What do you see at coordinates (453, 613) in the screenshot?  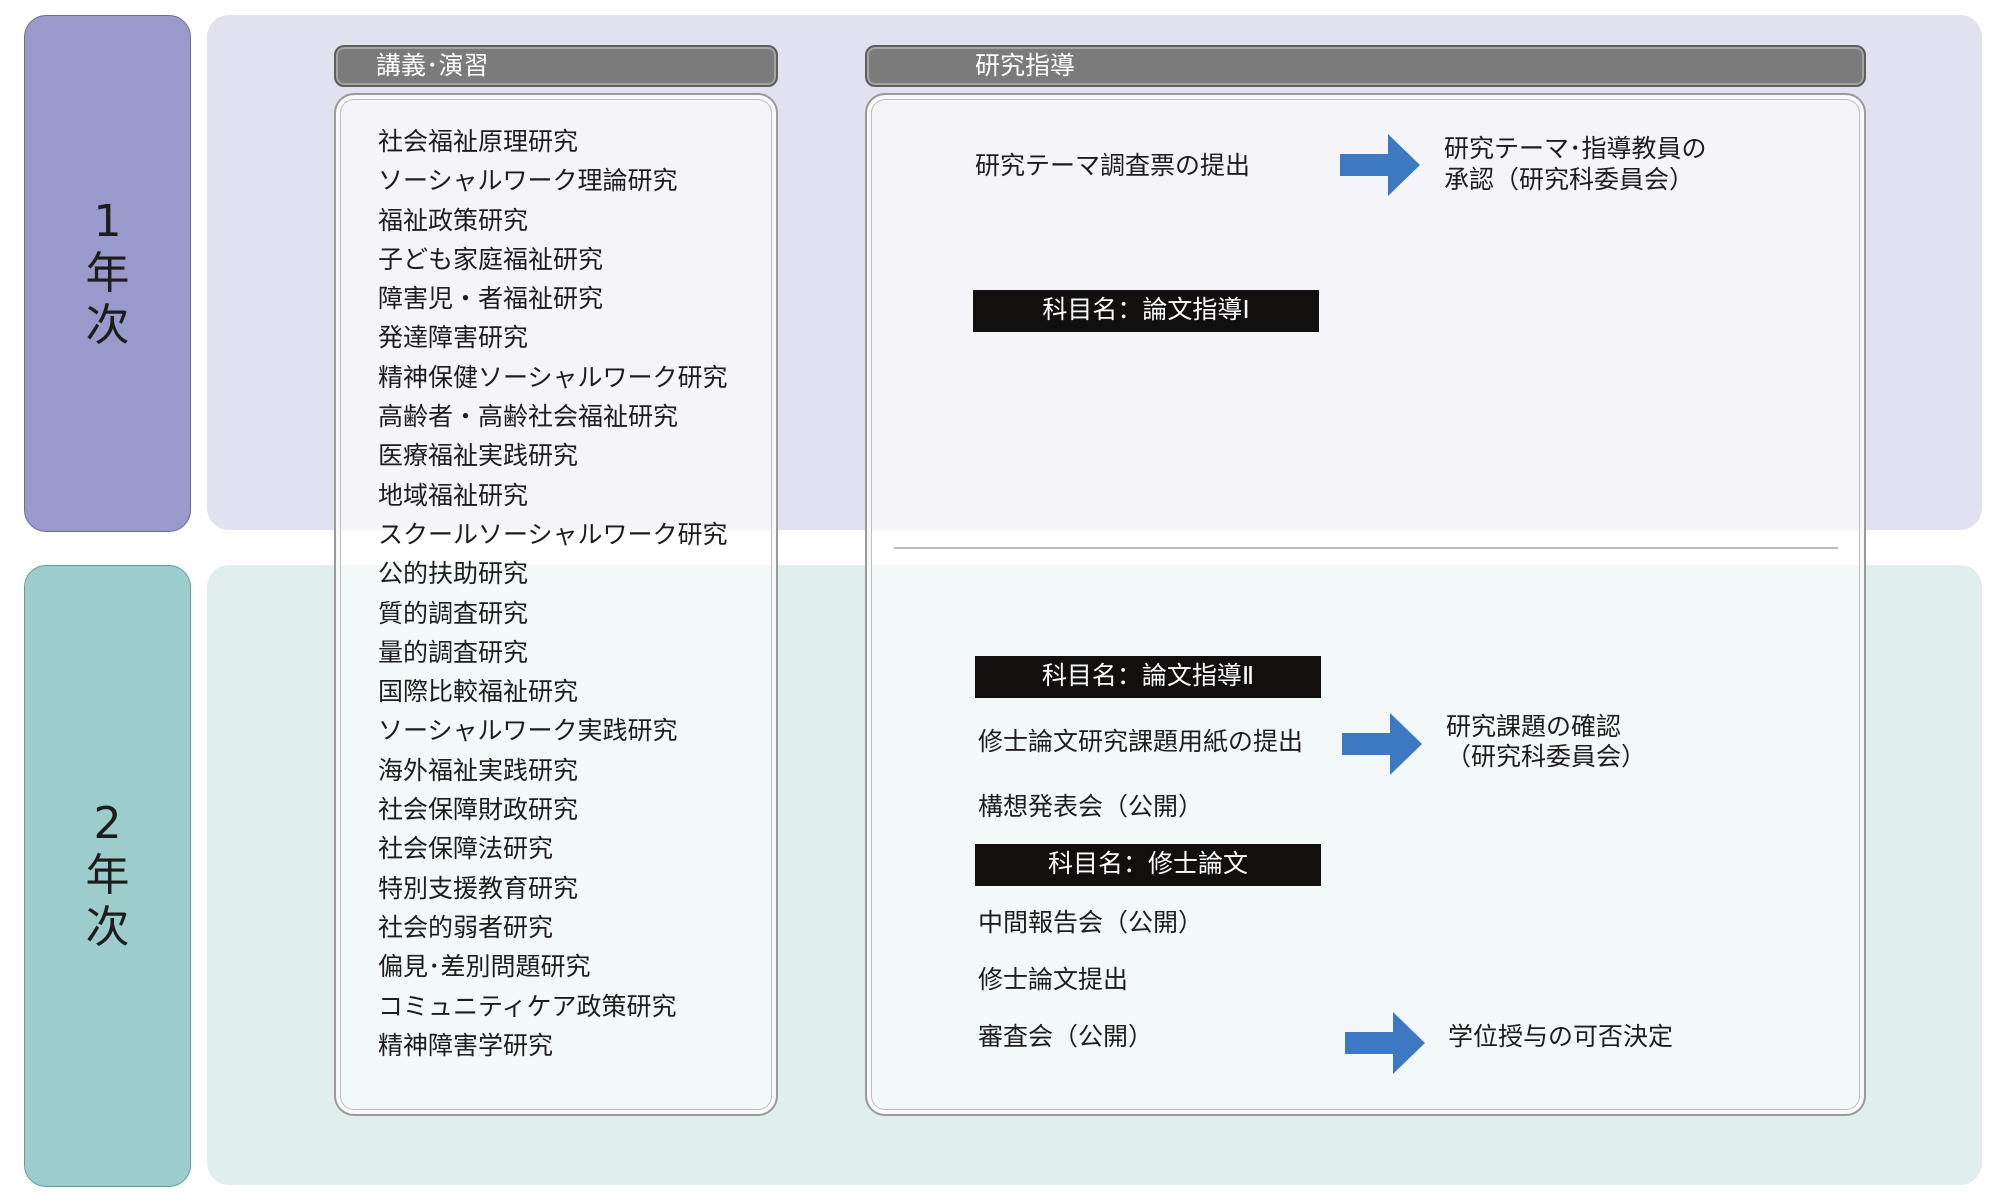 I see `course-item: 質的調査研究` at bounding box center [453, 613].